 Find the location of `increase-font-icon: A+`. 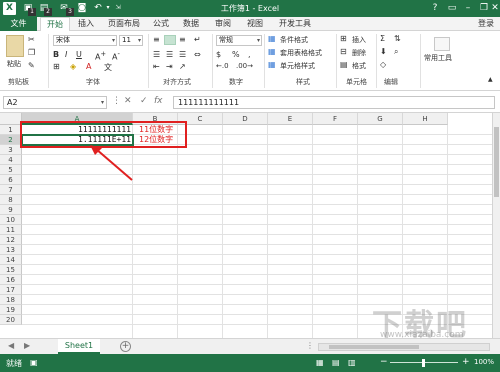

increase-font-icon: A+ is located at coordinates (100, 56).